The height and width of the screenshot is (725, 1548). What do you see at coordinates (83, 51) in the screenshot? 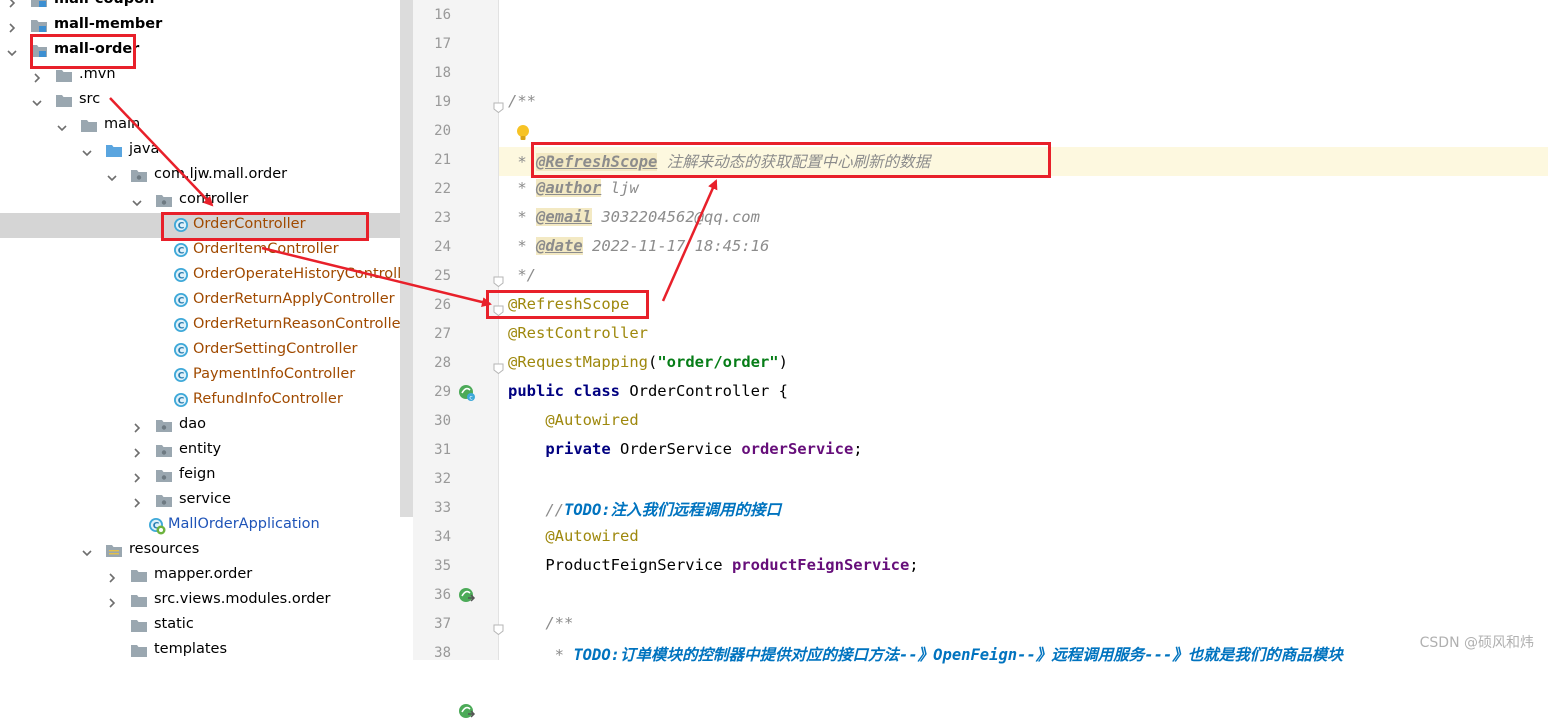
I see `highlight-box-mall-order` at bounding box center [83, 51].